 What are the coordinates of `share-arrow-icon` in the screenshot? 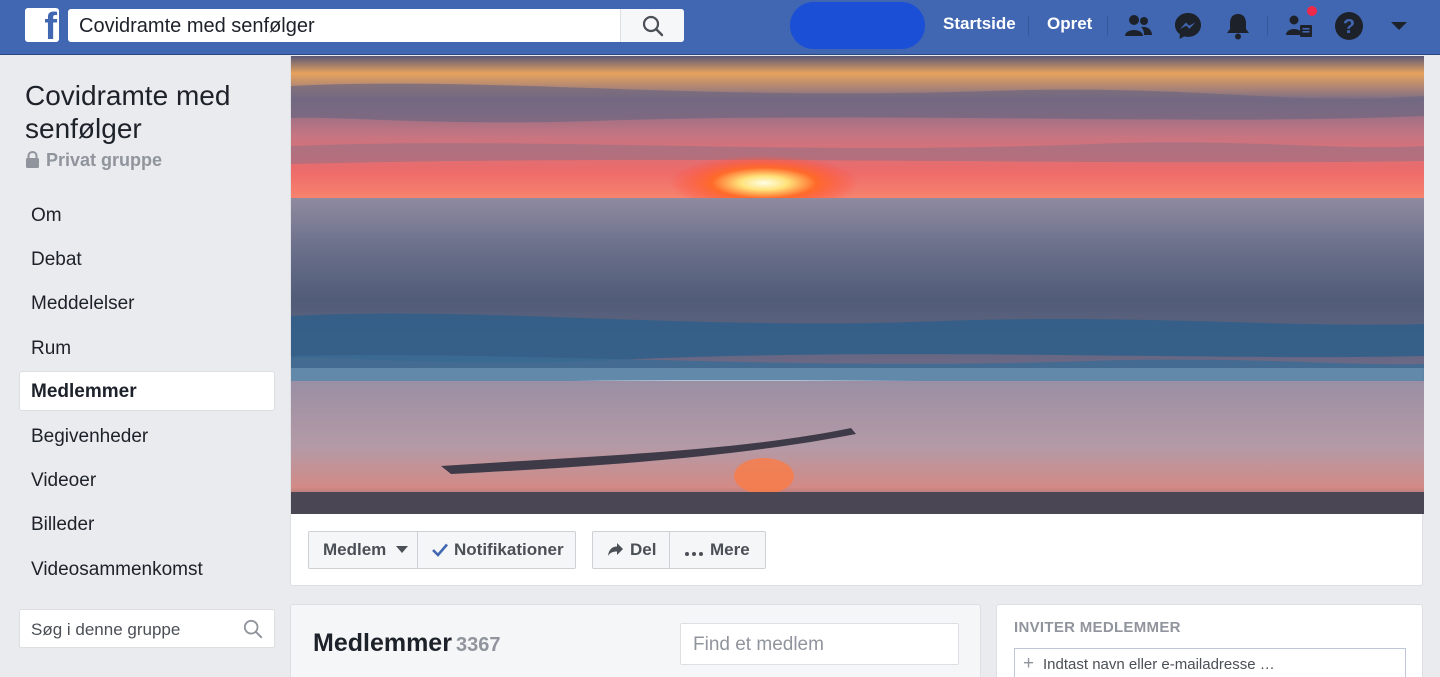 It's located at (615, 549).